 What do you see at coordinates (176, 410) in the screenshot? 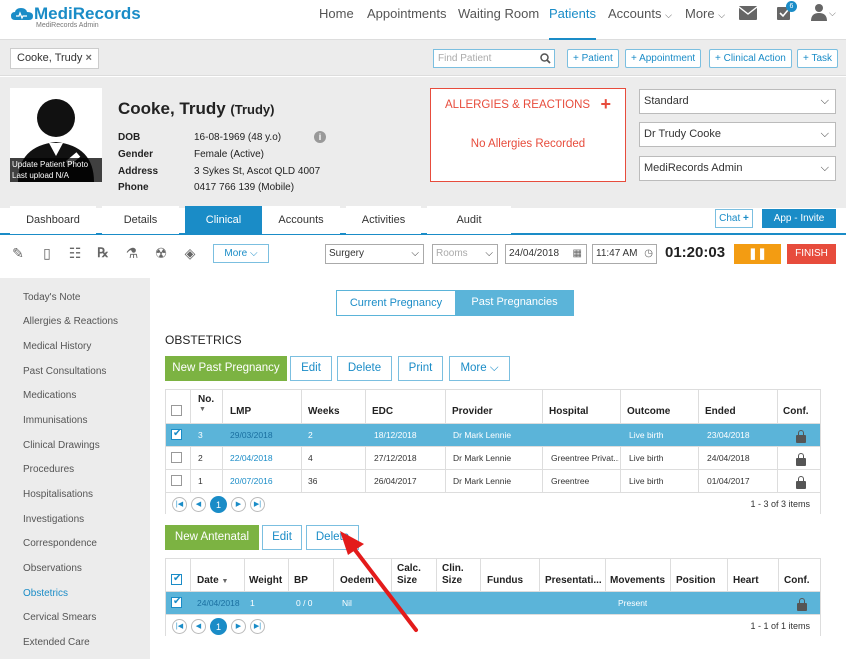
I see `select-all-checkbox` at bounding box center [176, 410].